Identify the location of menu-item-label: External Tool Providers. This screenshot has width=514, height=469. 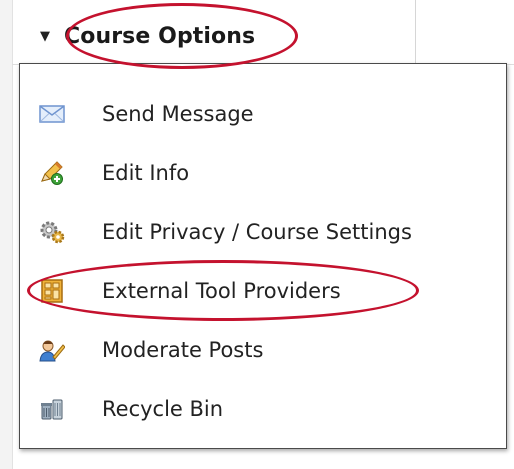
(221, 290).